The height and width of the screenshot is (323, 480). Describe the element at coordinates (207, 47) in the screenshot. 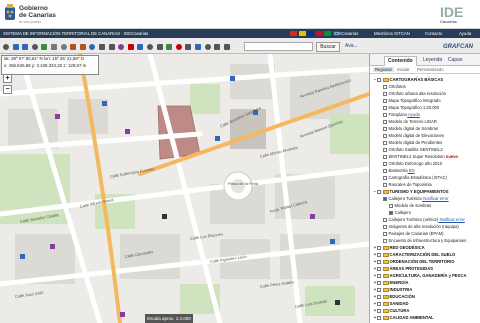

I see `home-icon` at that location.